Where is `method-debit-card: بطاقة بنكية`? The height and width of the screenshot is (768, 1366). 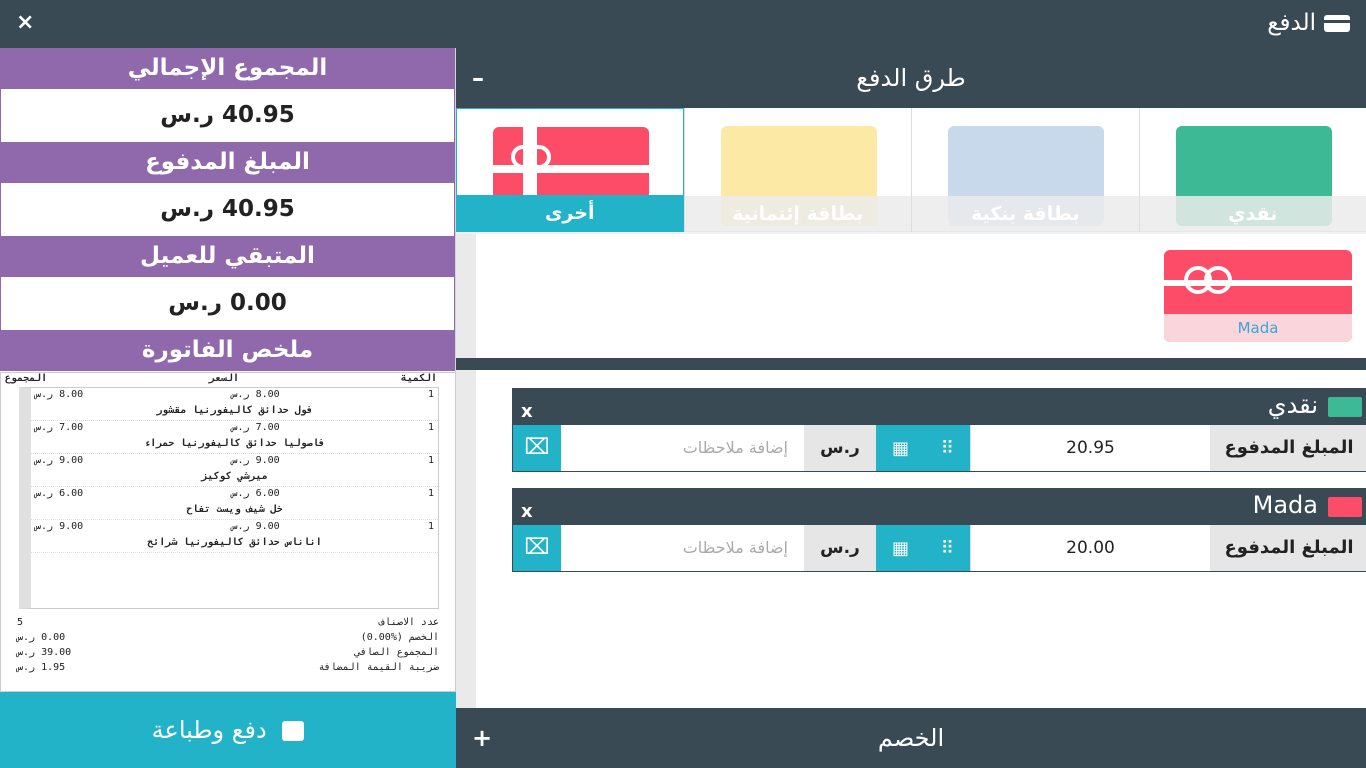 method-debit-card: بطاقة بنكية is located at coordinates (1025, 170).